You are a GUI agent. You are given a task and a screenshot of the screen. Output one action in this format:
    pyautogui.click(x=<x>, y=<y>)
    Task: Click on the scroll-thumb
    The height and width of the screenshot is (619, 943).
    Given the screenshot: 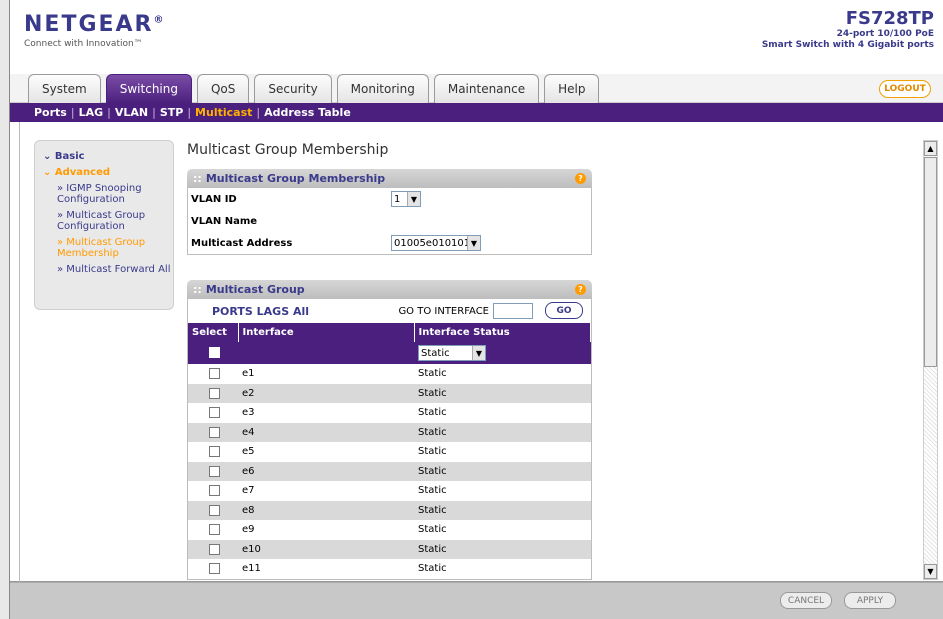 What is the action you would take?
    pyautogui.click(x=930, y=262)
    